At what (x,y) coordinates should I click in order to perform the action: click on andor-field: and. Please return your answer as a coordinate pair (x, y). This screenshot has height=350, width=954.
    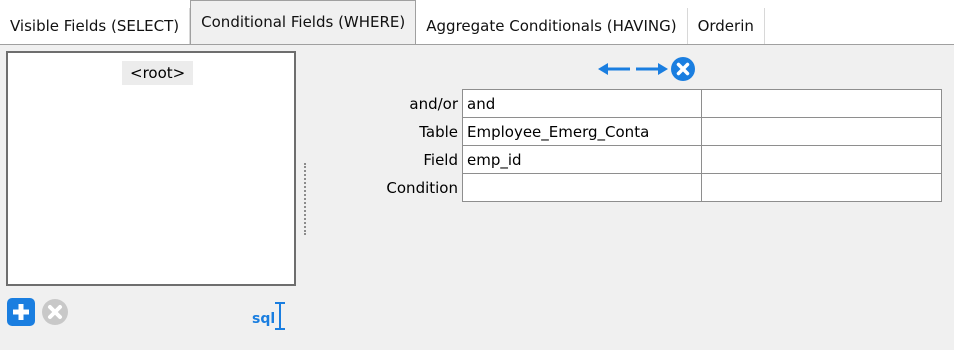
    Looking at the image, I should click on (582, 103).